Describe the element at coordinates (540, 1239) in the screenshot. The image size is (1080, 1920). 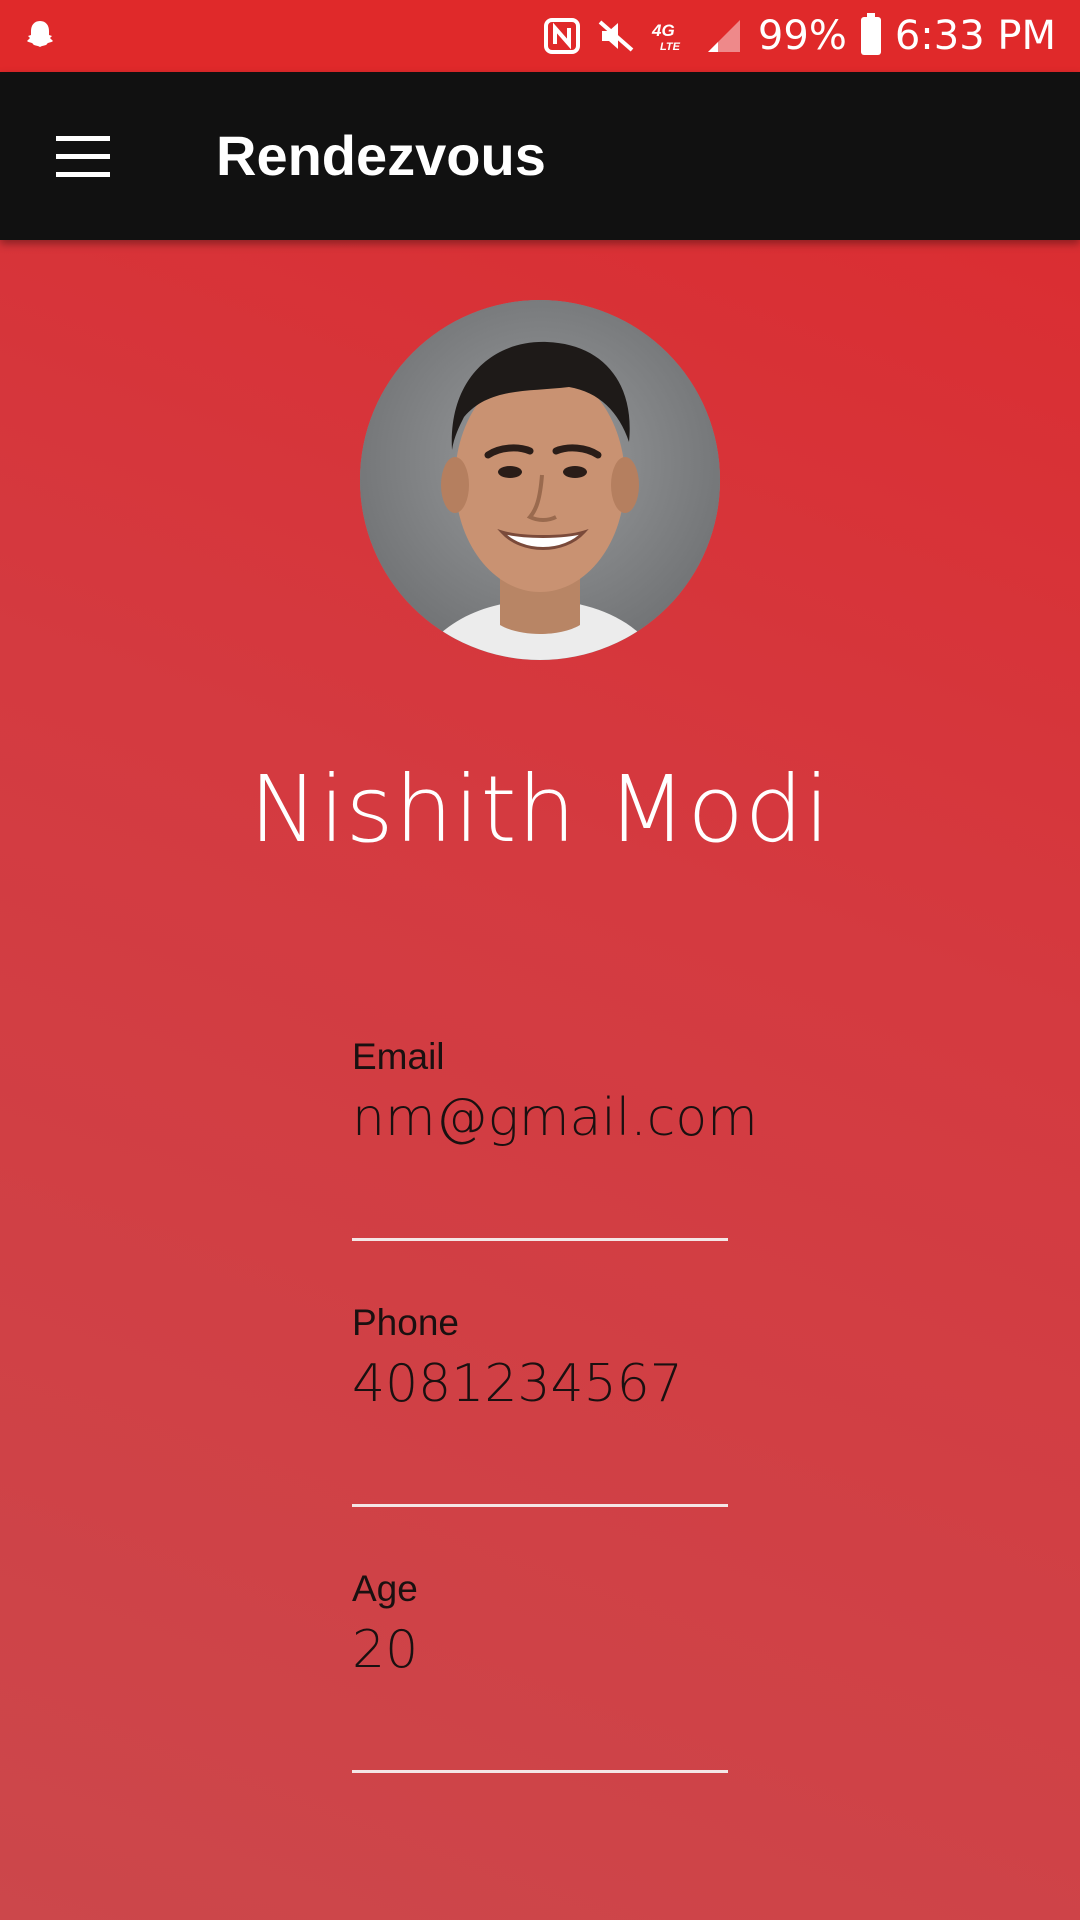
I see `email-underline` at that location.